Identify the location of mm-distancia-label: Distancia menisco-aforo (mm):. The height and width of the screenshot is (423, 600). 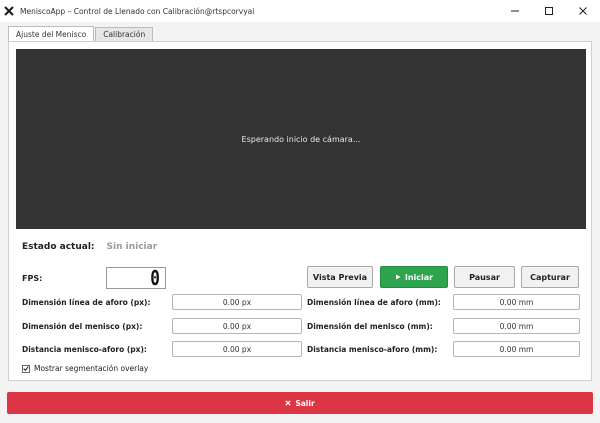
(372, 349).